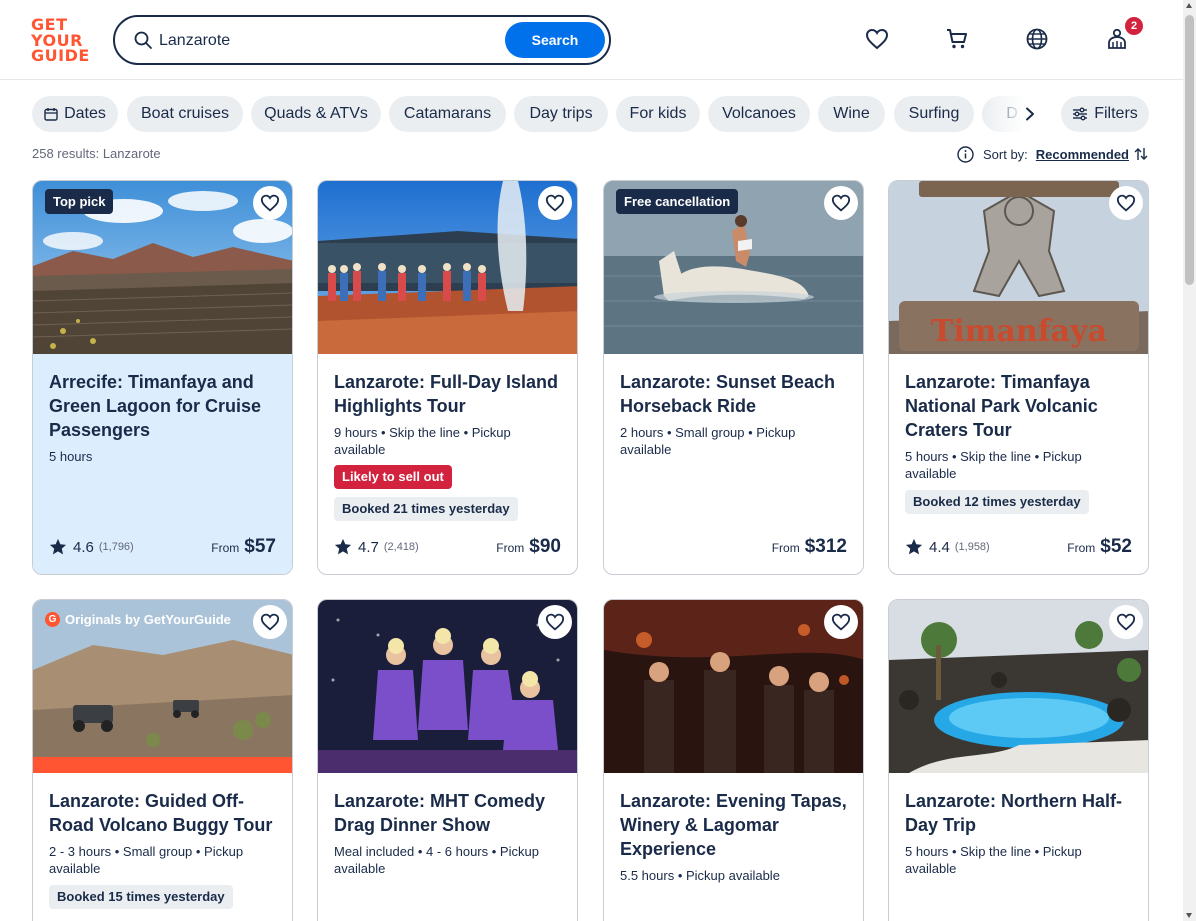 The width and height of the screenshot is (1196, 921). I want to click on chip-boat-cruises: Boat cruises, so click(185, 114).